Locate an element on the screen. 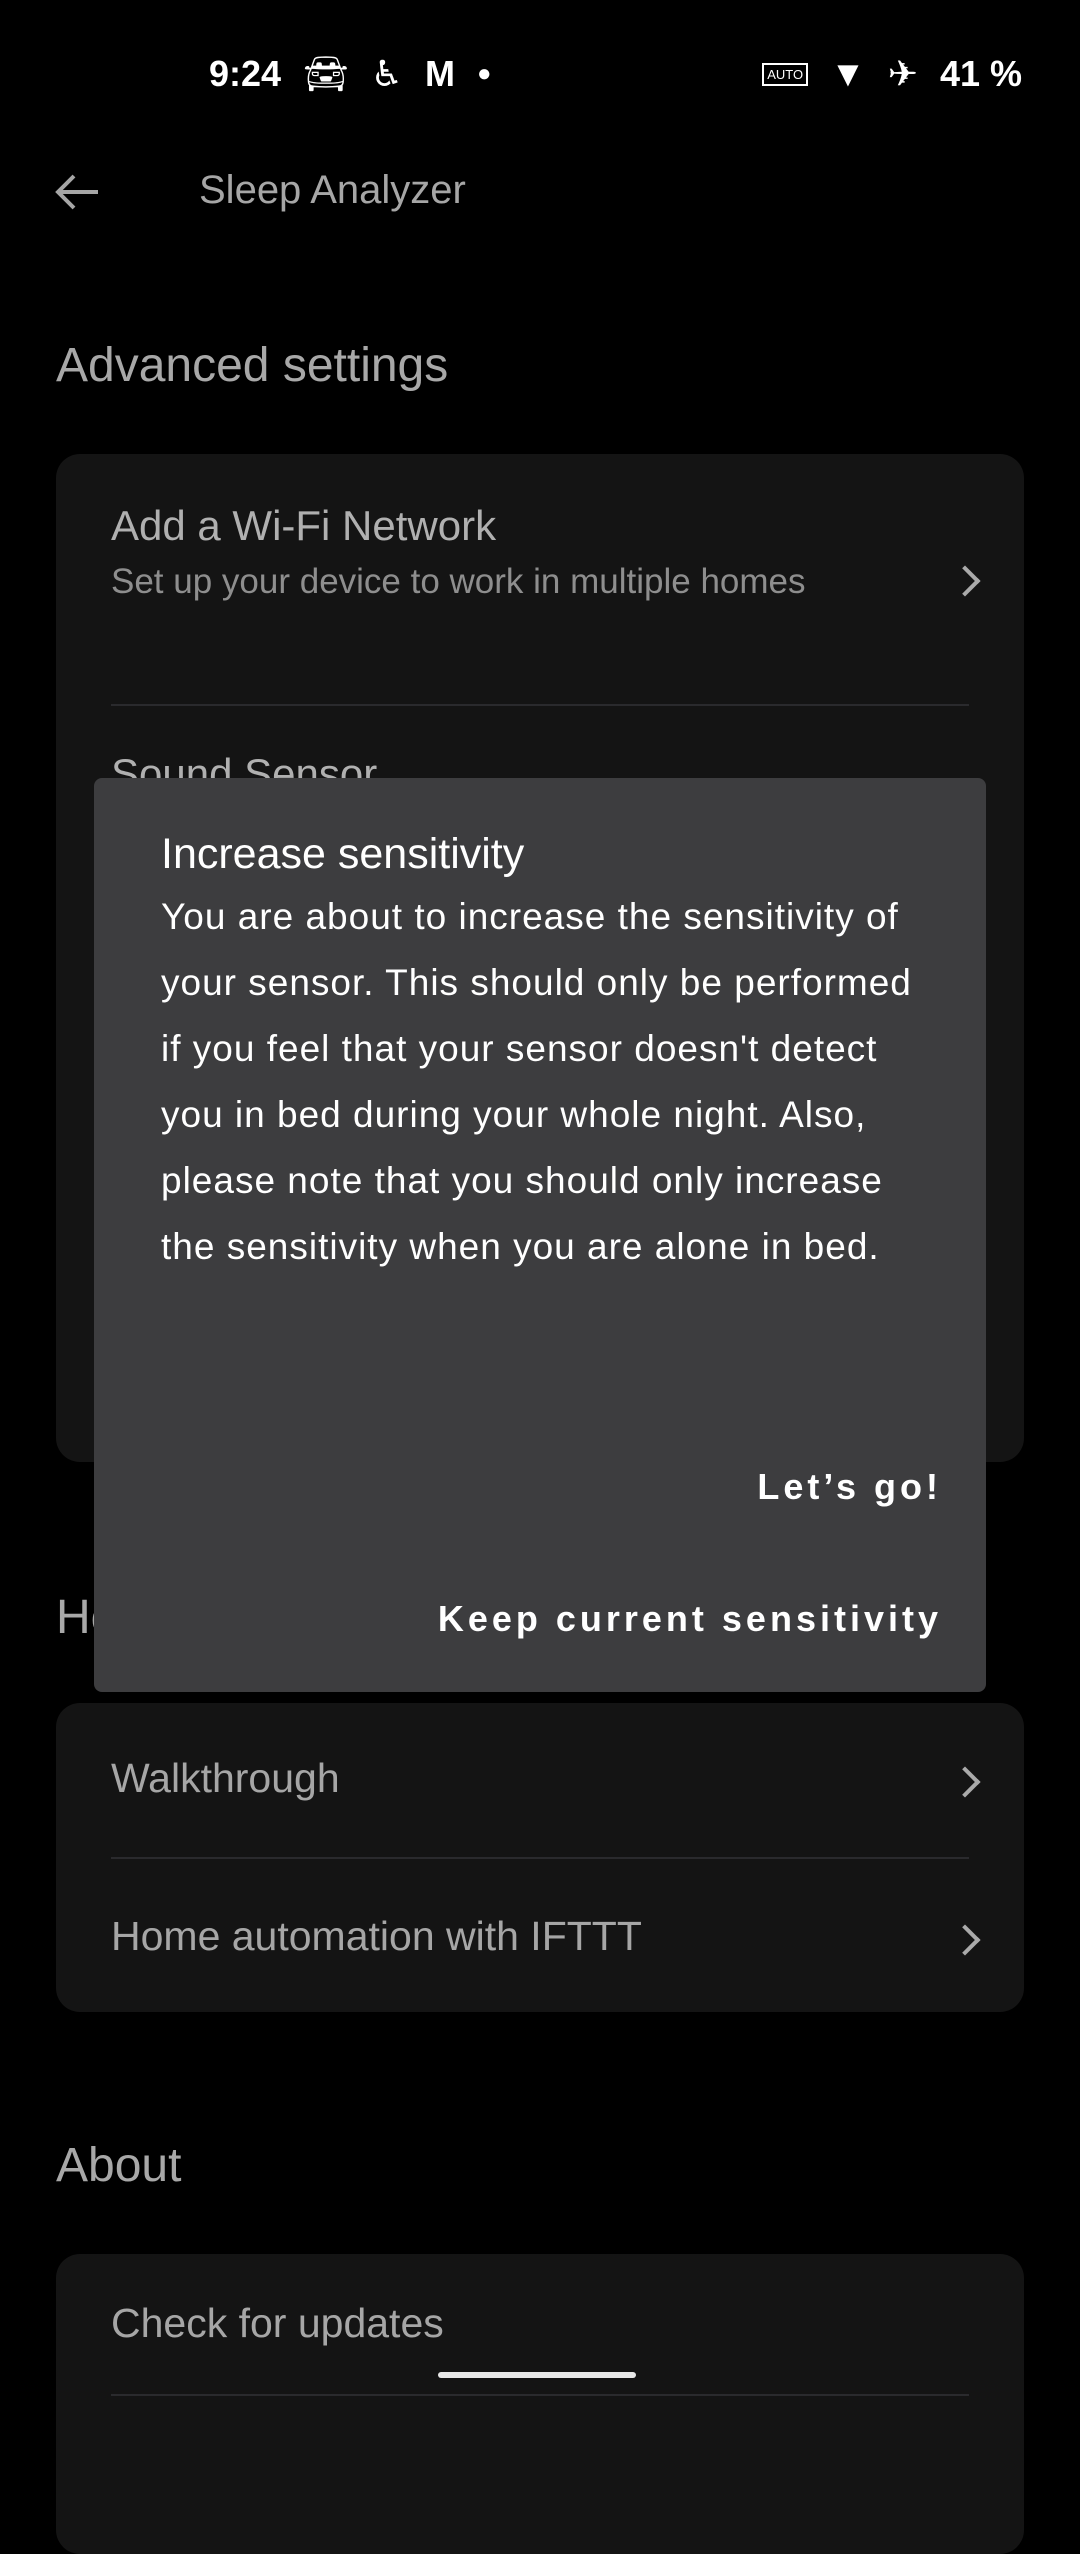 This screenshot has height=2554, width=1080. status-time: 9:24 is located at coordinates (245, 73).